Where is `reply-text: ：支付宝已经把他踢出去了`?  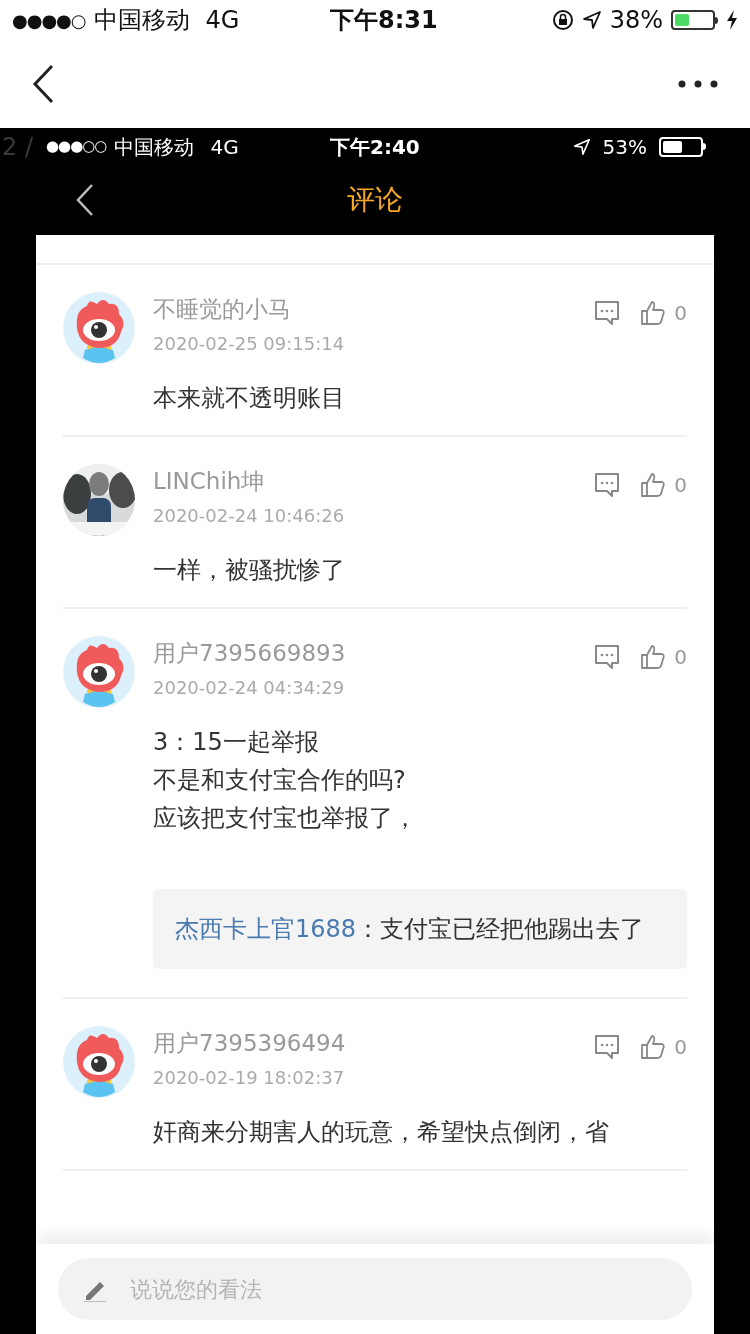
reply-text: ：支付宝已经把他踢出去了 is located at coordinates (500, 929).